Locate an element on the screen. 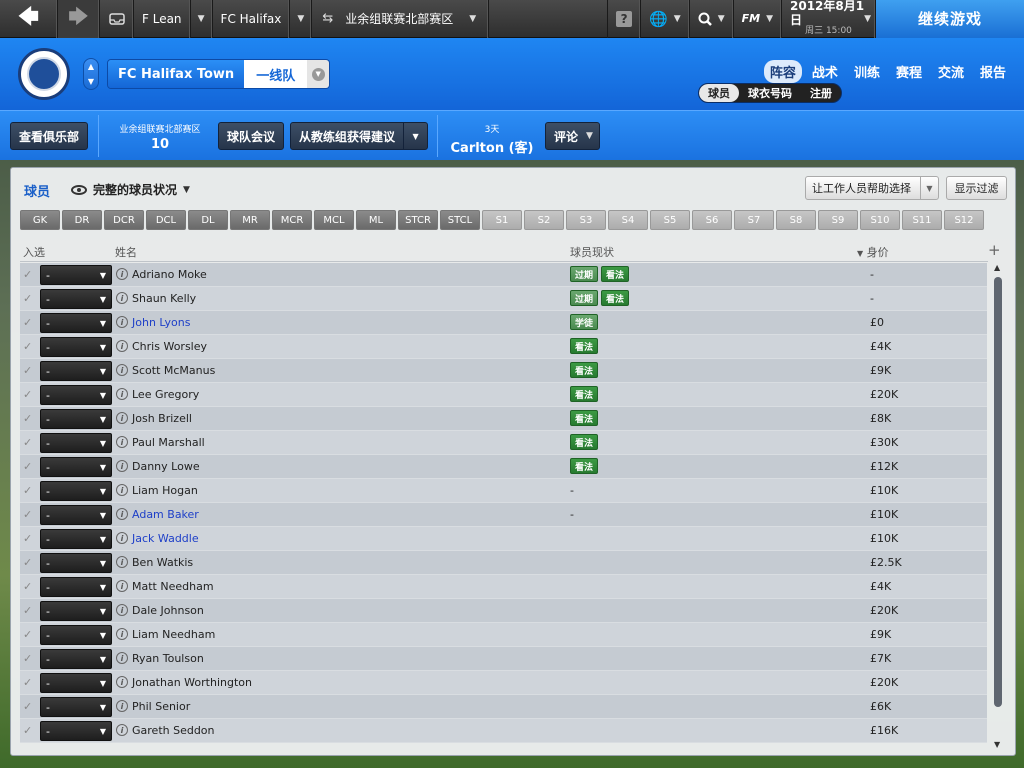 Image resolution: width=1024 pixels, height=768 pixels. table-row: ✓ - ▼ i Shaun Kelly 过期 看法 - is located at coordinates (503, 299).